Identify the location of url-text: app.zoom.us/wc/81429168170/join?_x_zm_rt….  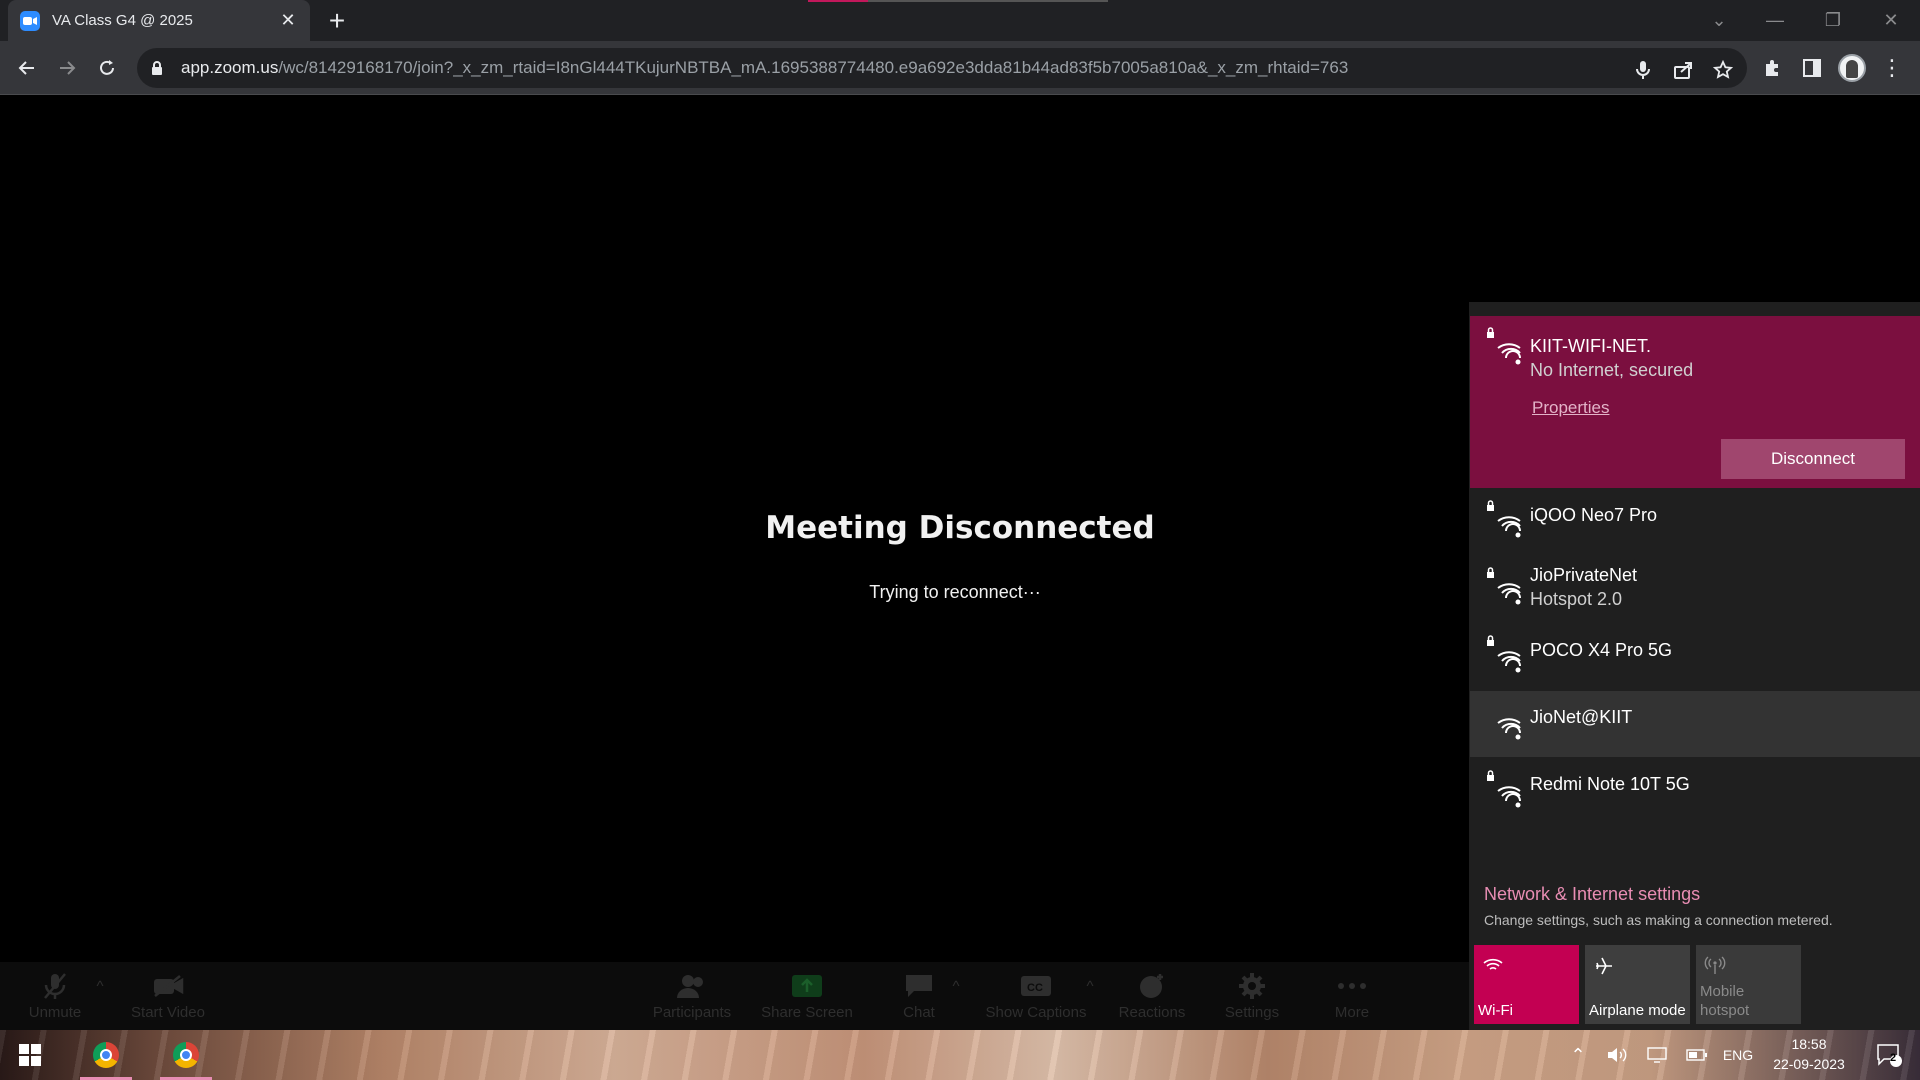
(765, 67).